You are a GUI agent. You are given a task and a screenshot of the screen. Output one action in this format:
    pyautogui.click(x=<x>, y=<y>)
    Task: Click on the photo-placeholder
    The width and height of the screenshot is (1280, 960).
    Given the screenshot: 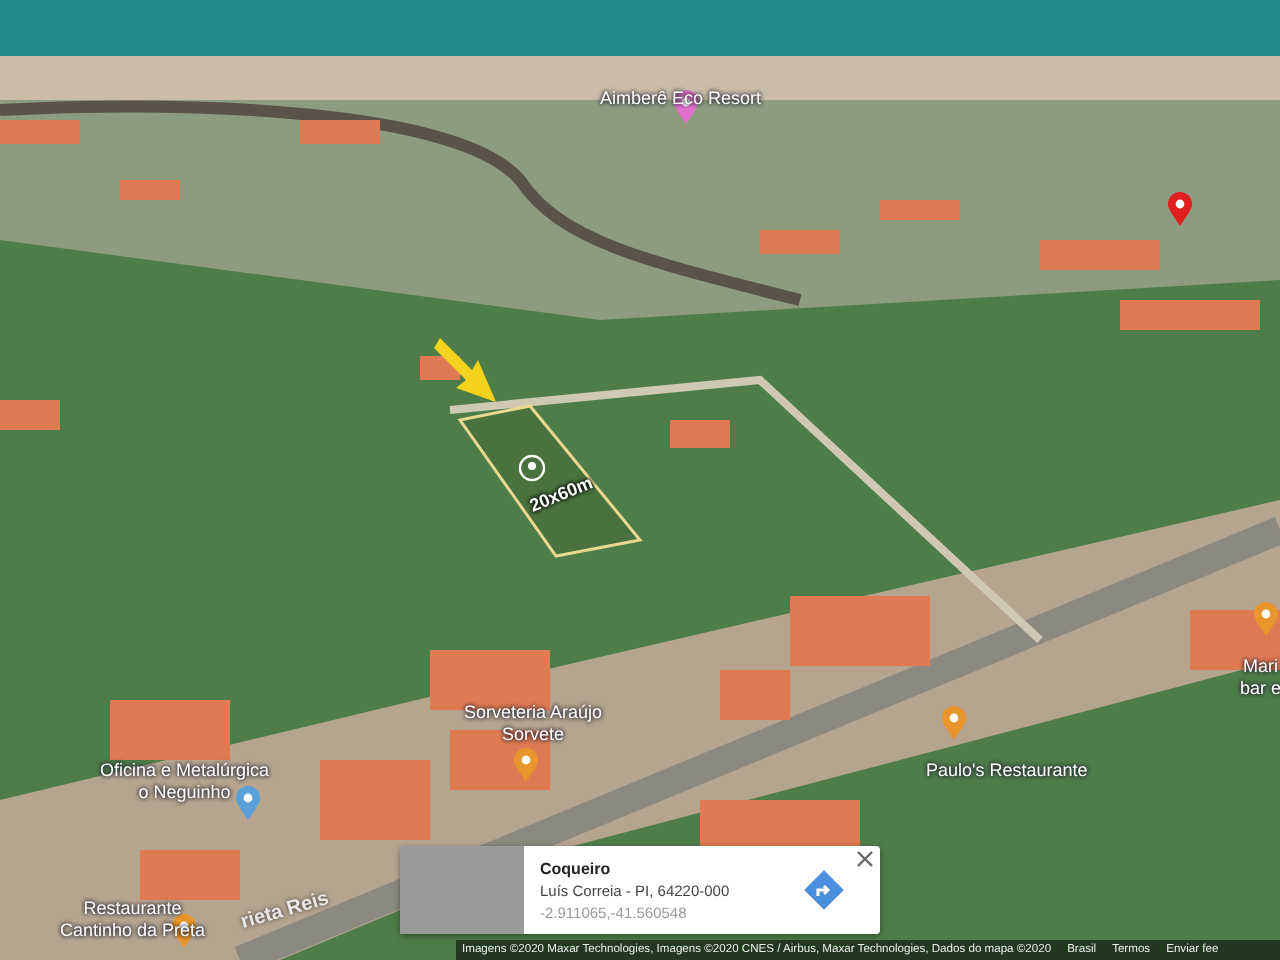 What is the action you would take?
    pyautogui.click(x=462, y=890)
    